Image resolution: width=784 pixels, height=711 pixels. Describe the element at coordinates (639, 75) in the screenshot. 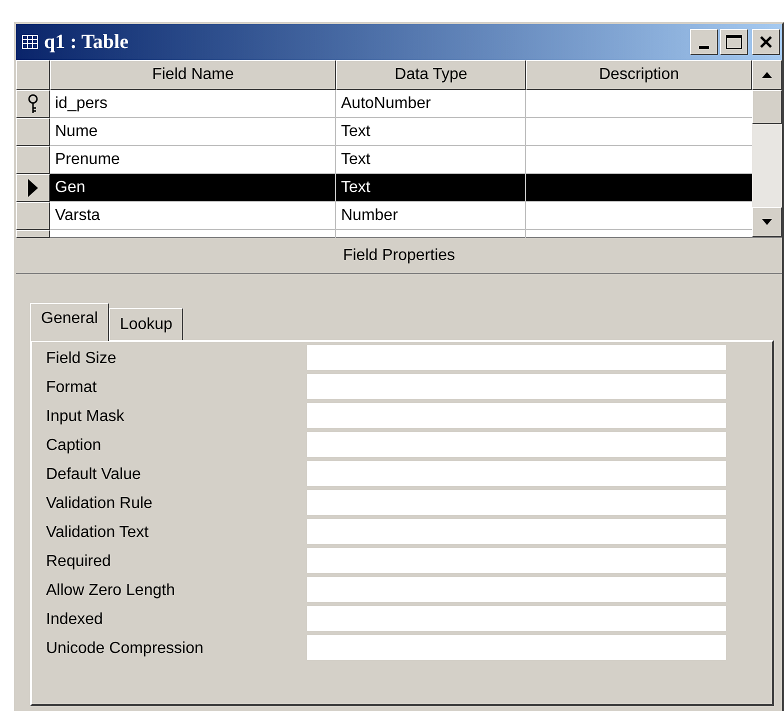

I see `column-header: Description` at that location.